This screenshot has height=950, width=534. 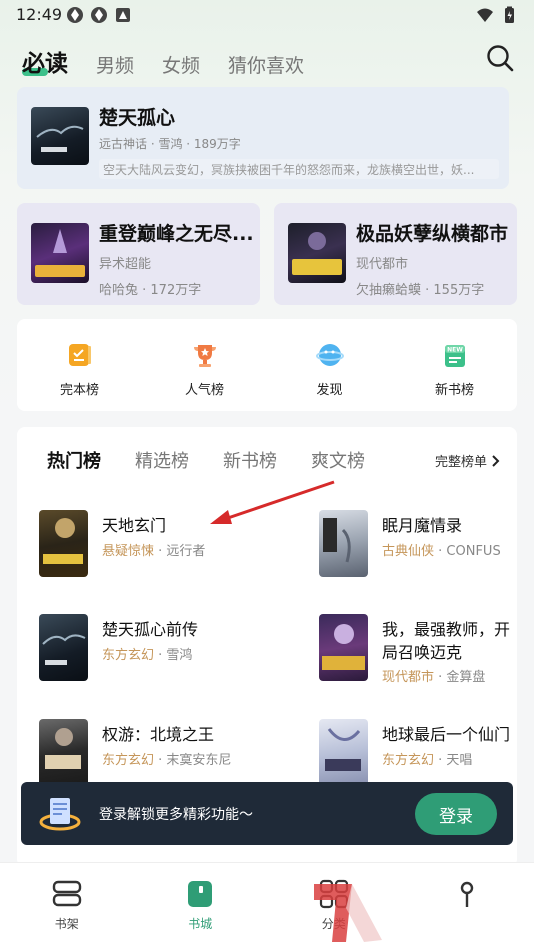 What do you see at coordinates (66, 893) in the screenshot?
I see `bookshelf-icon` at bounding box center [66, 893].